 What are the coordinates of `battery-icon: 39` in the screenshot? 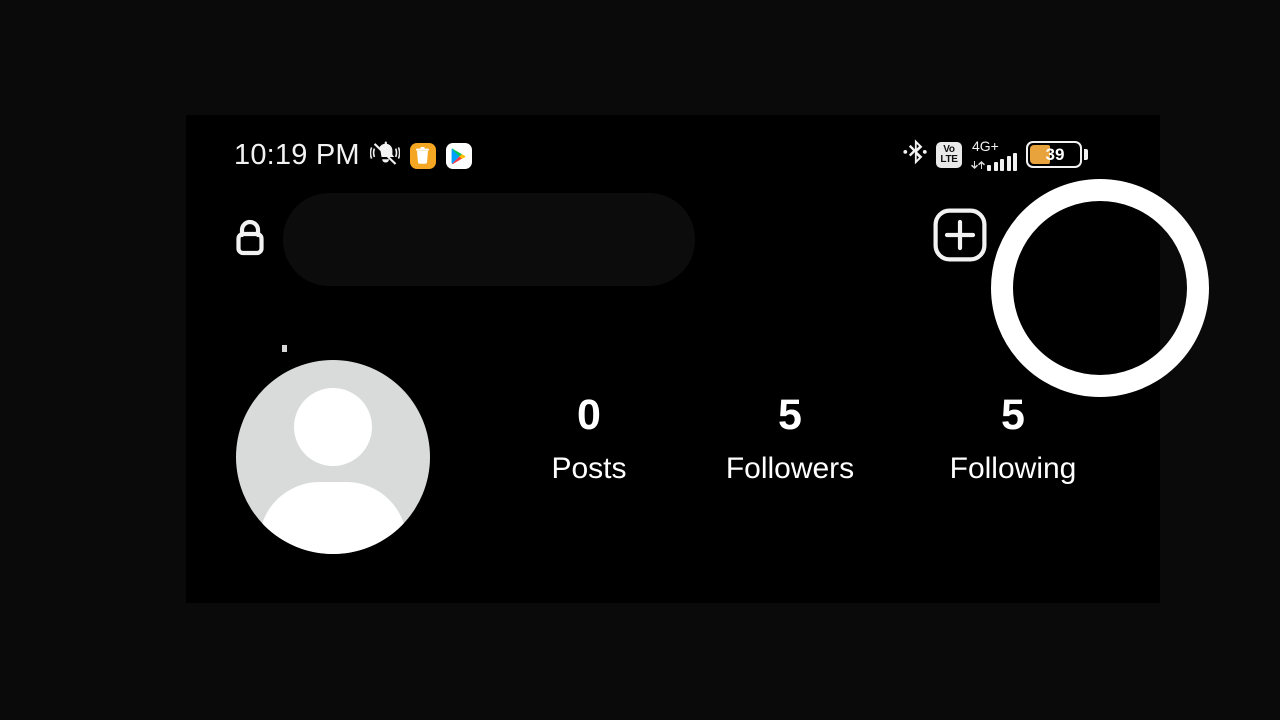 It's located at (1057, 154).